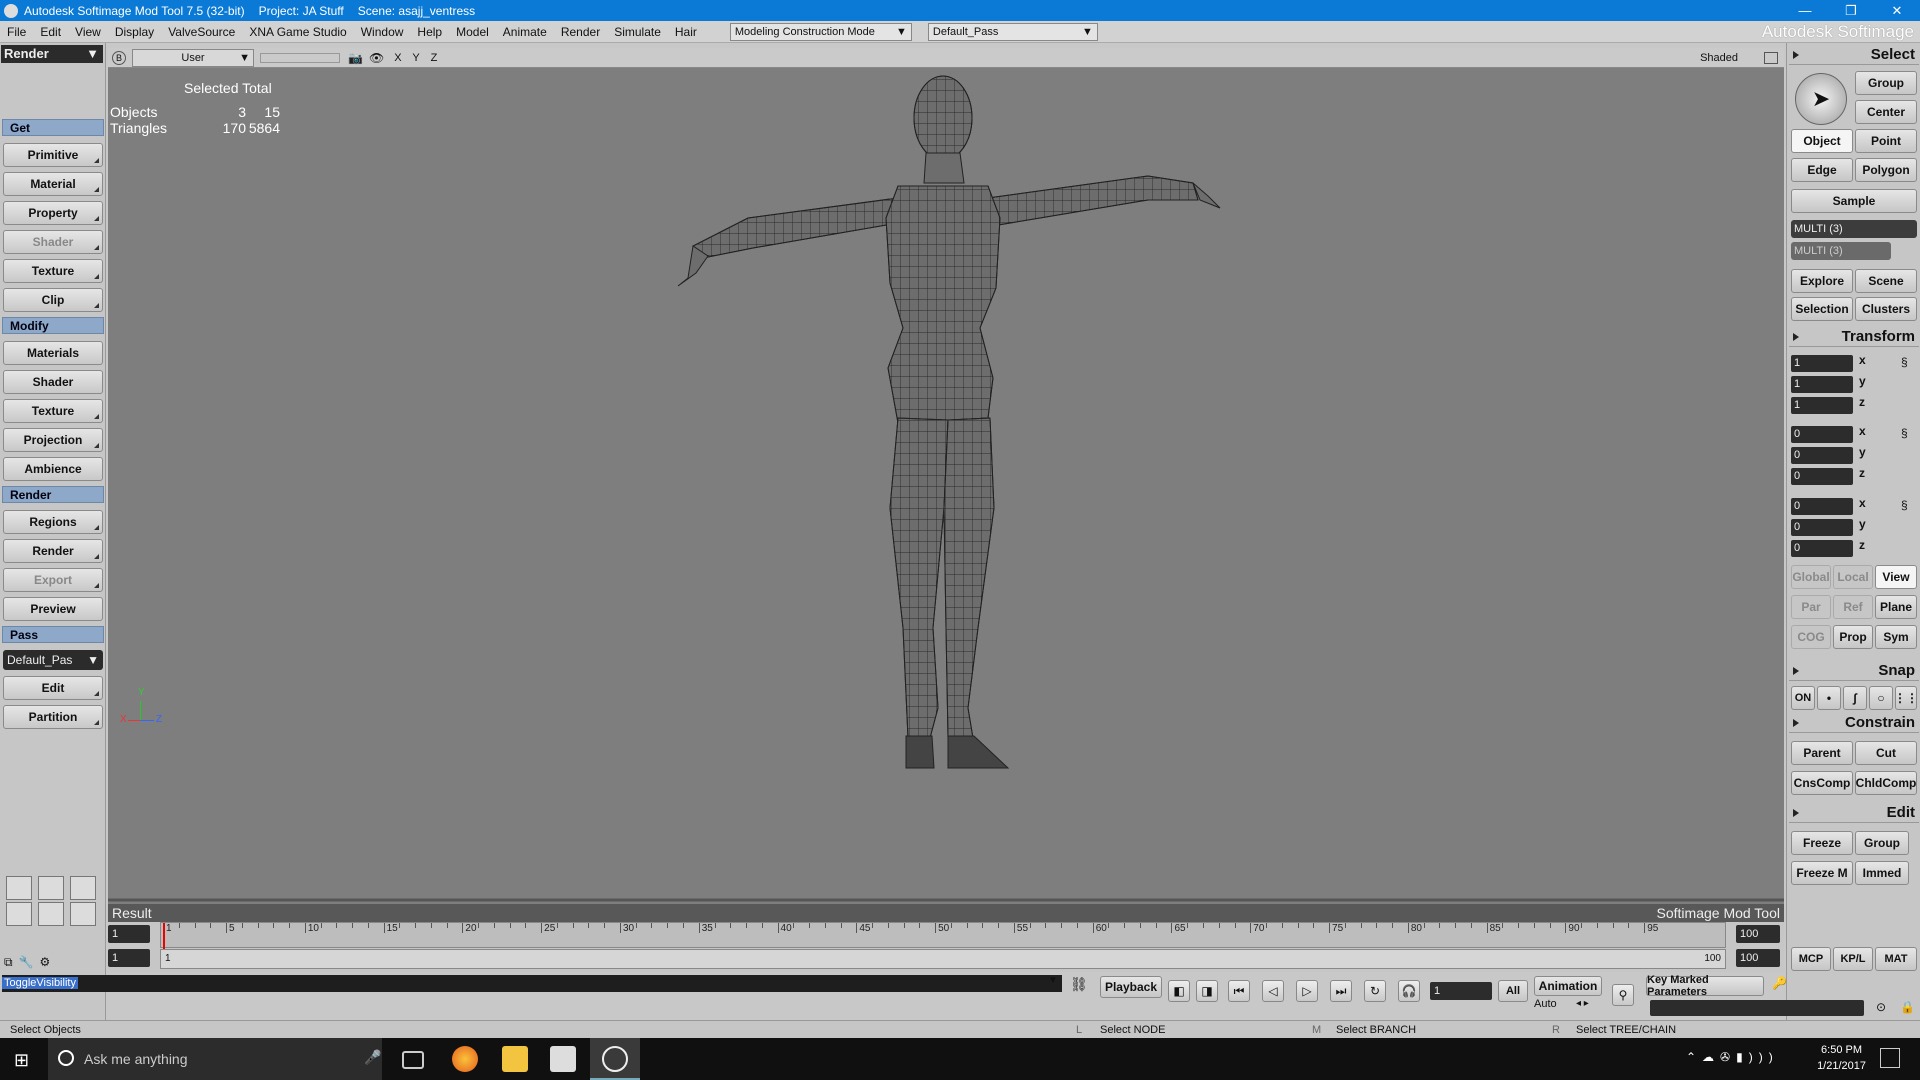 The image size is (1920, 1080). What do you see at coordinates (1886, 281) in the screenshot?
I see `scene-button: Scene` at bounding box center [1886, 281].